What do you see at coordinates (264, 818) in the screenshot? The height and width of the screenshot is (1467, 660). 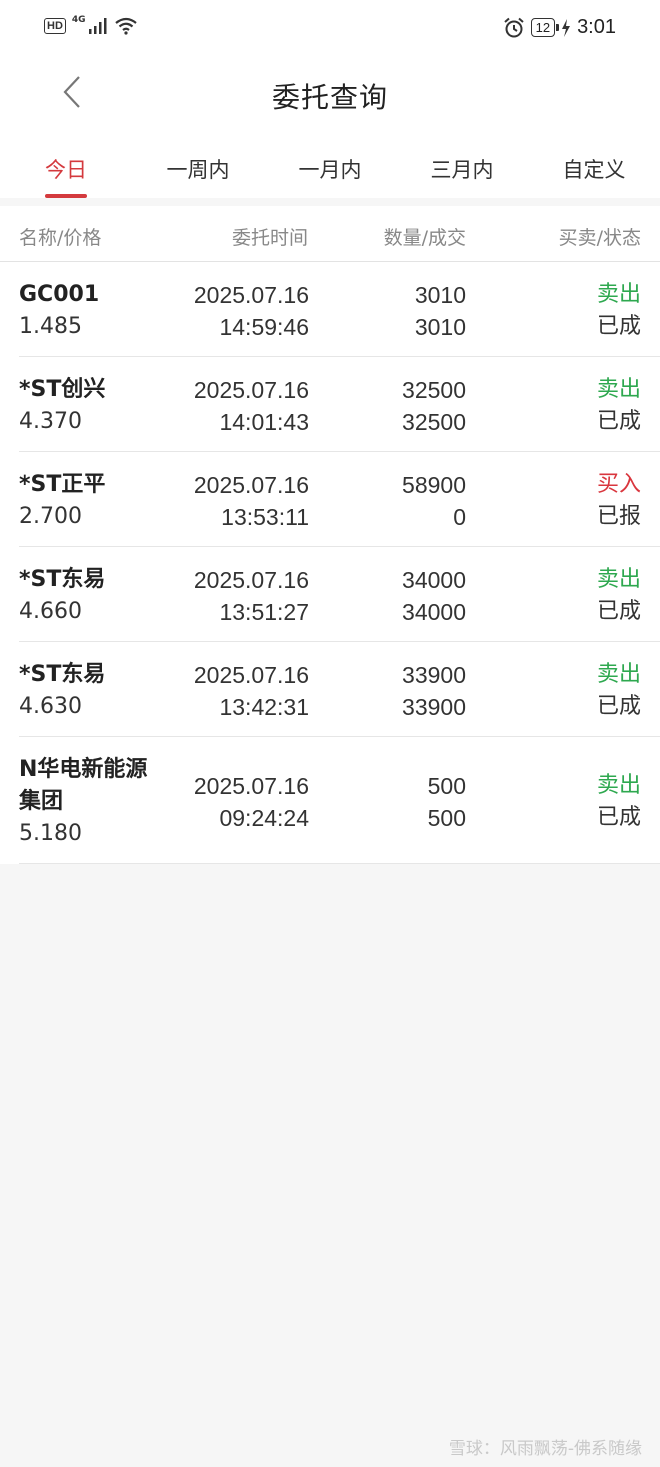 I see `order-time: 09:24:24` at bounding box center [264, 818].